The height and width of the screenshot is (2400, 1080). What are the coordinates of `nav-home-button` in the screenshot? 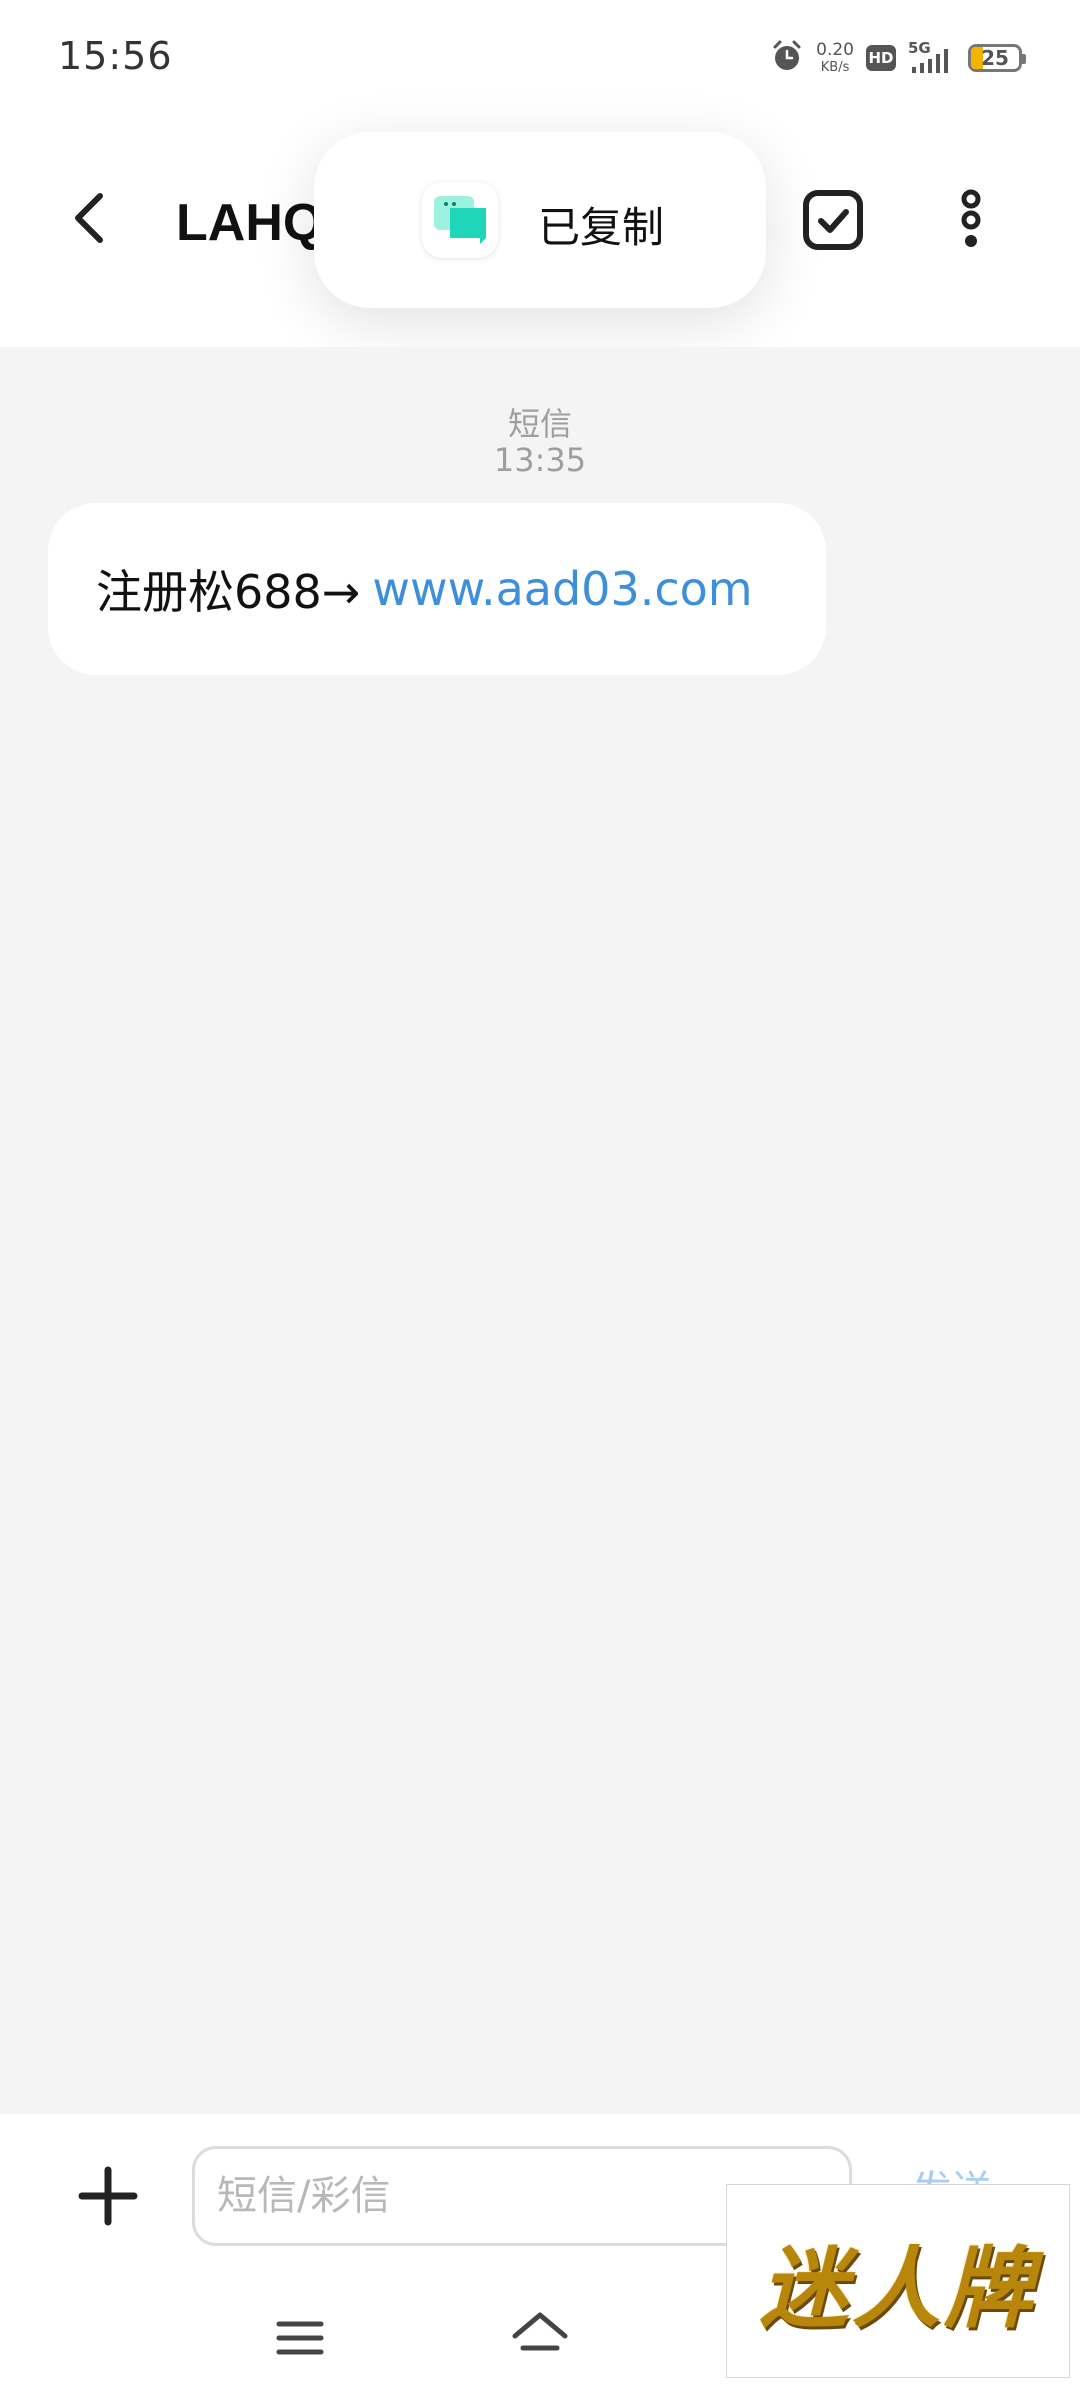 It's located at (540, 2338).